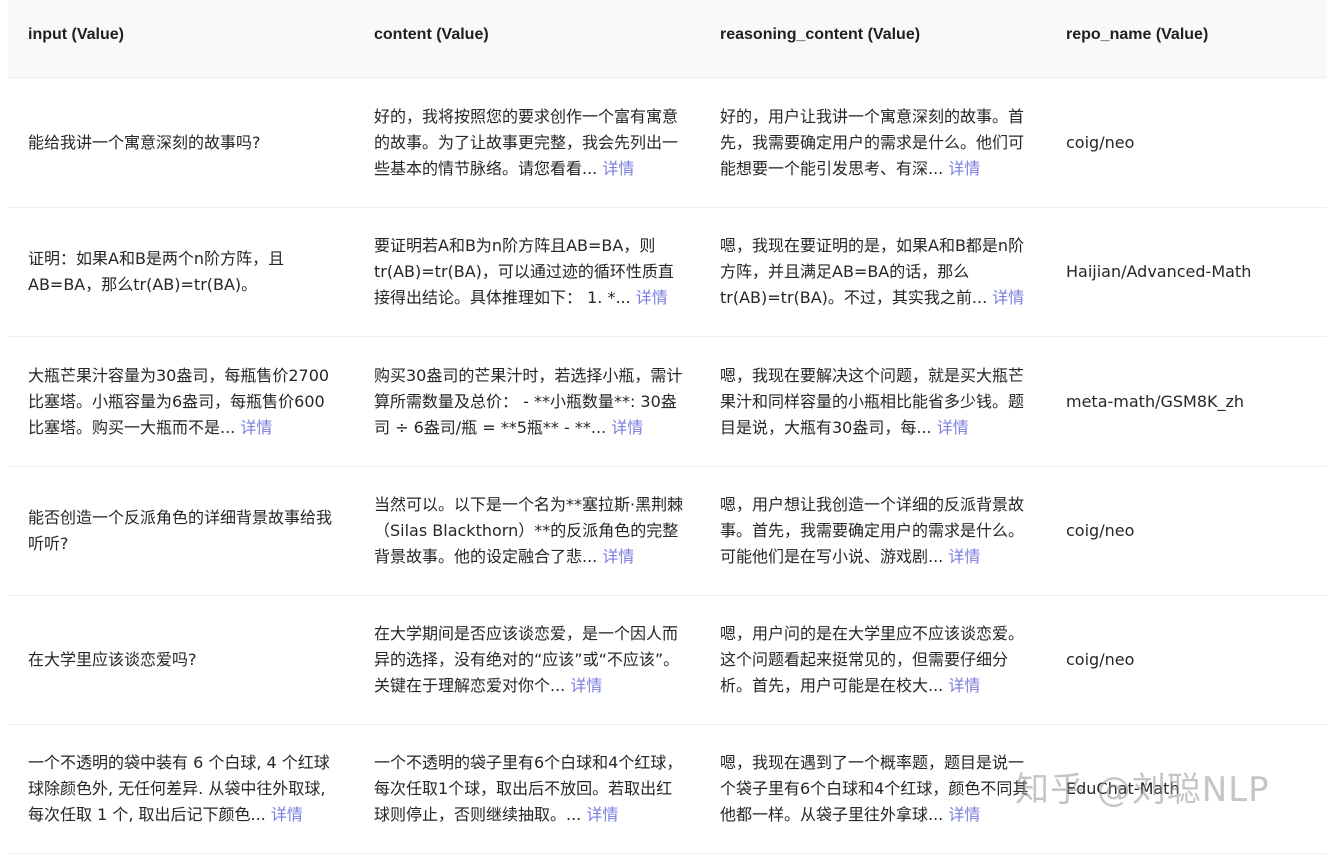 The image size is (1327, 854). I want to click on cell-input-text: 能否创造一个反派角色的详细背景故事给我听听?, so click(184, 531).